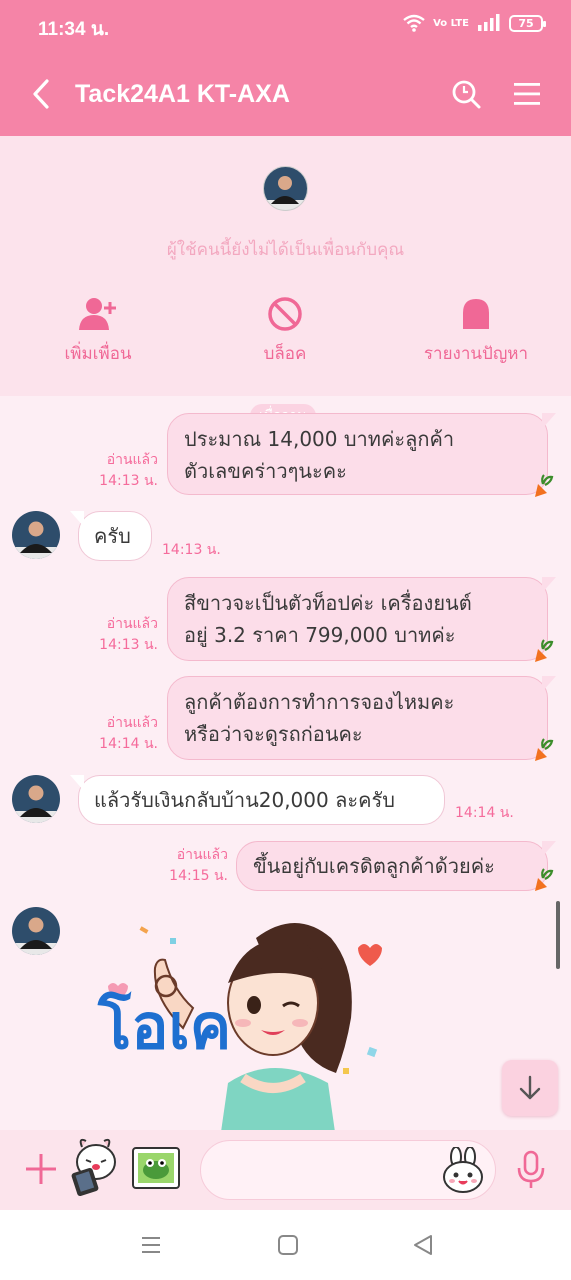  I want to click on report-bell-icon, so click(476, 314).